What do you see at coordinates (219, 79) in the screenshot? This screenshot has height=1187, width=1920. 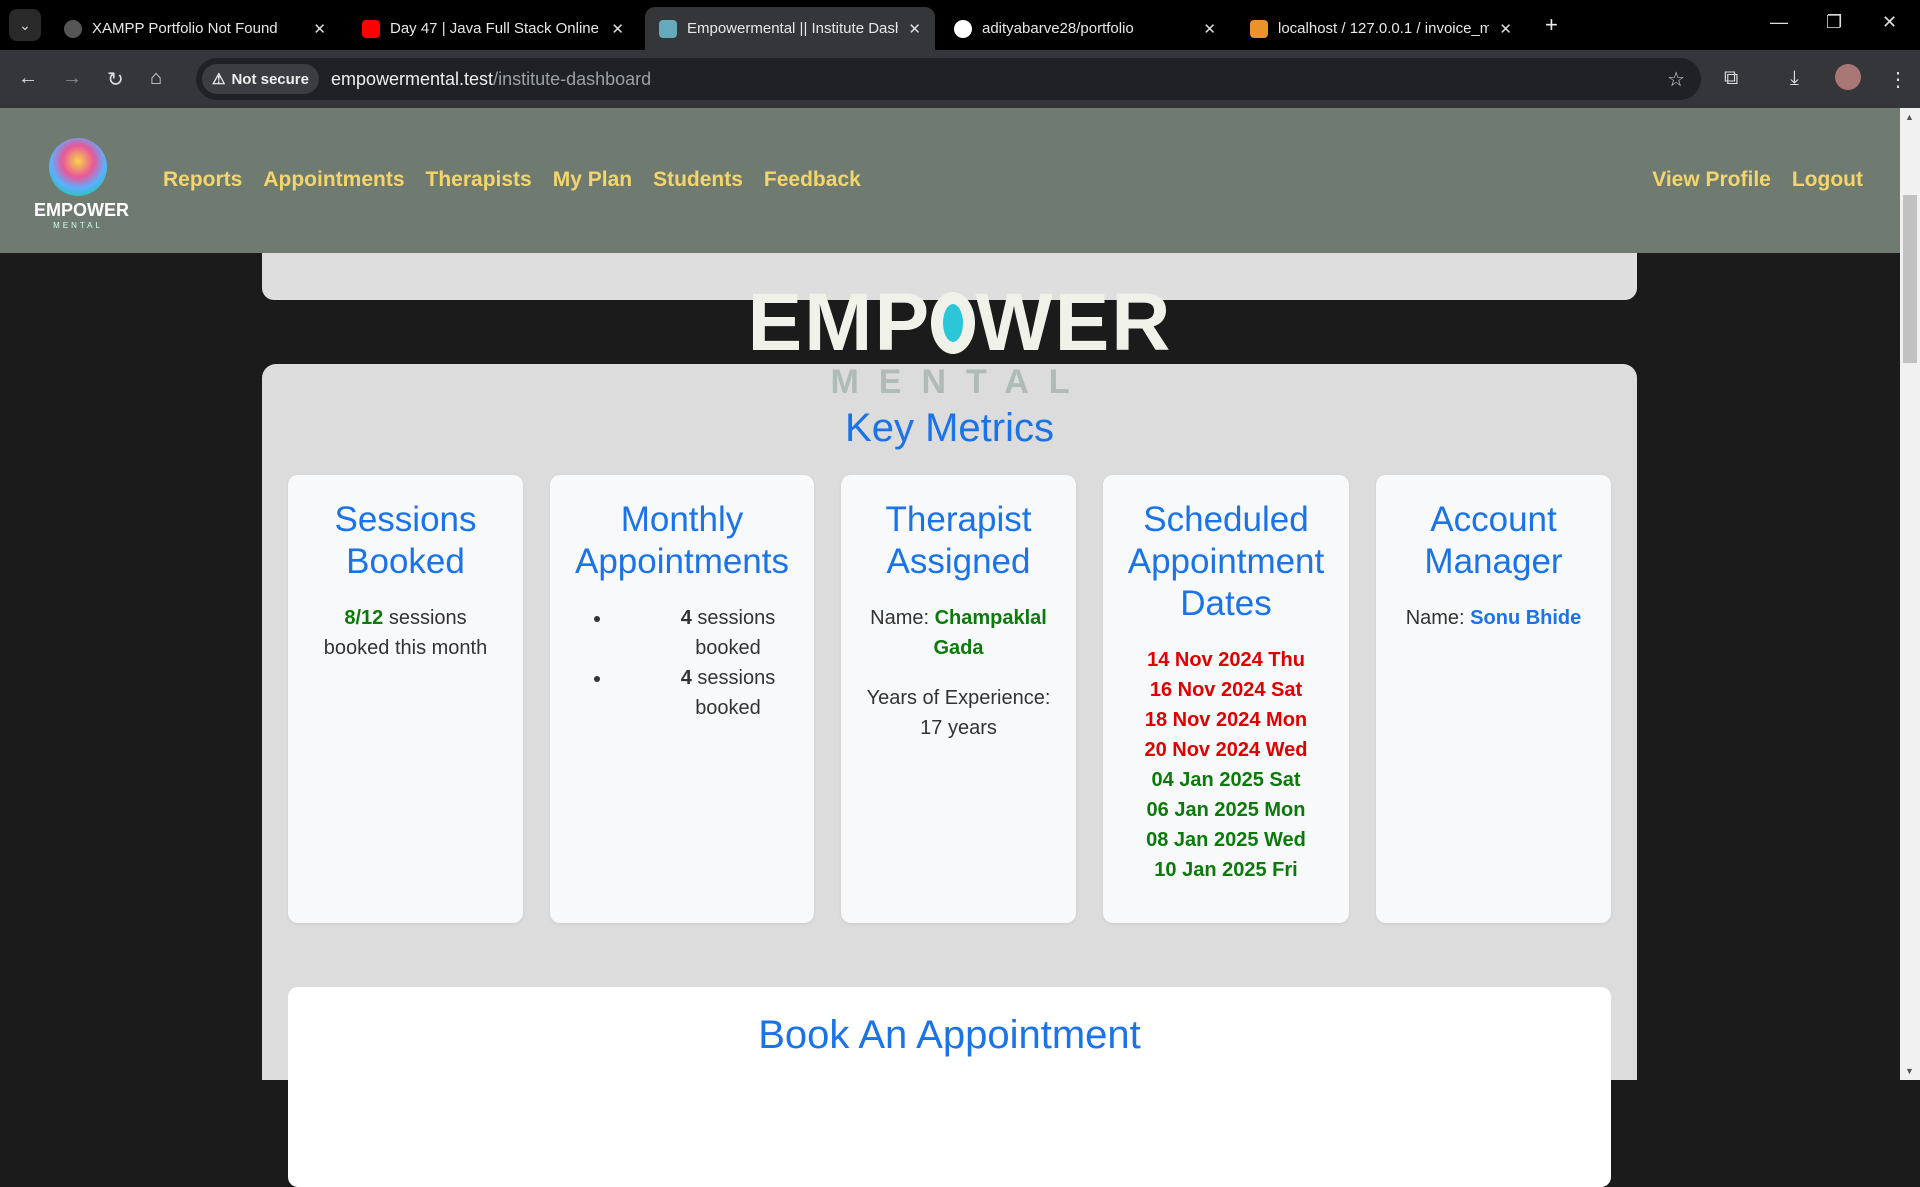 I see `warning-icon: ⚠` at bounding box center [219, 79].